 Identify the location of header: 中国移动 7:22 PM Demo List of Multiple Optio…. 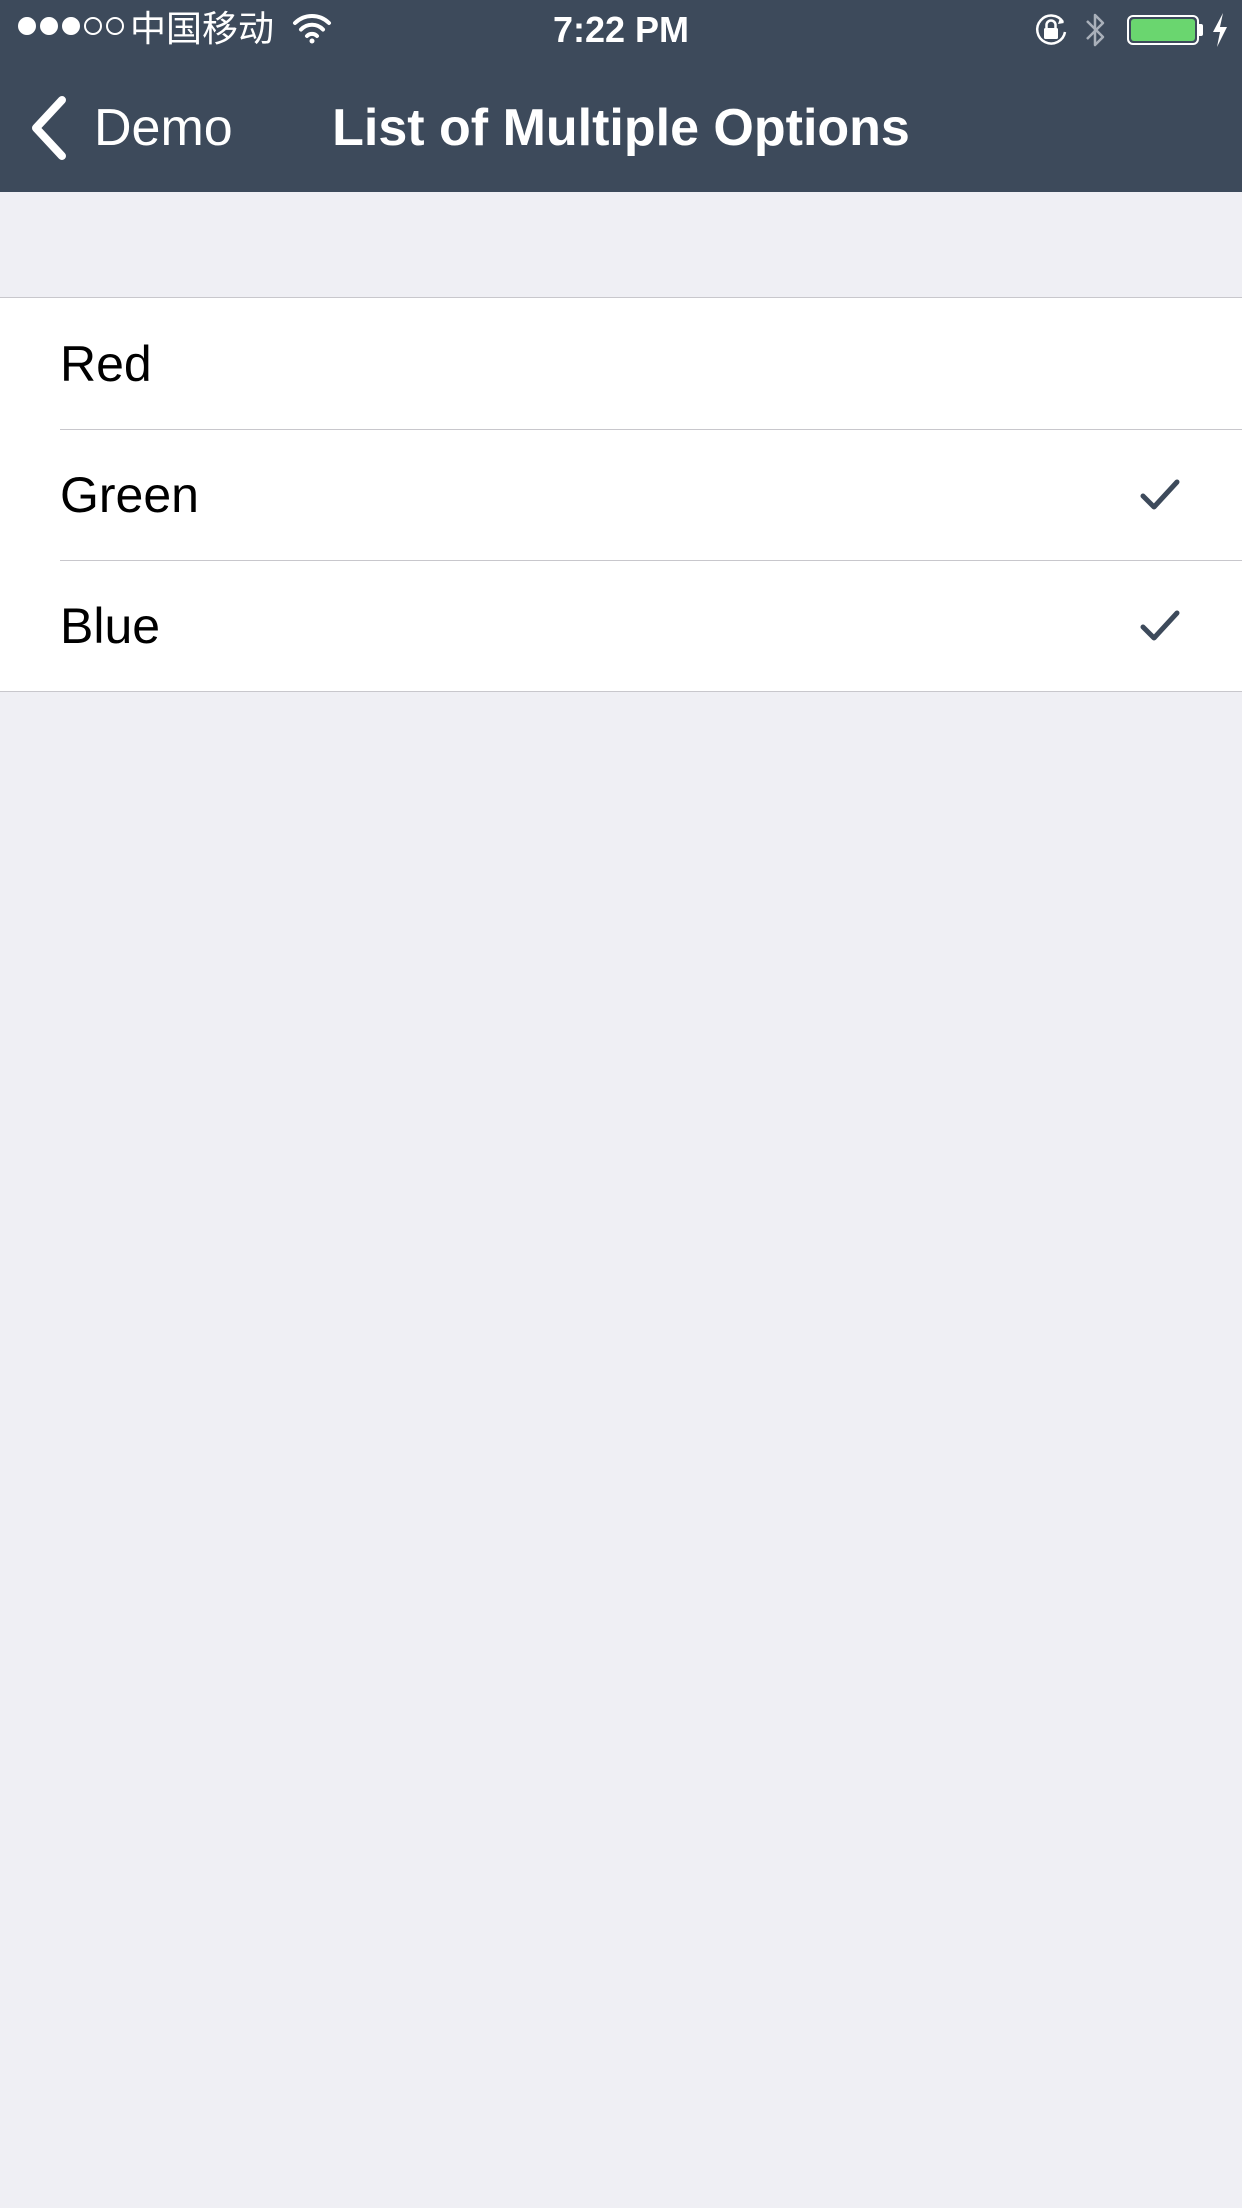
(621, 96).